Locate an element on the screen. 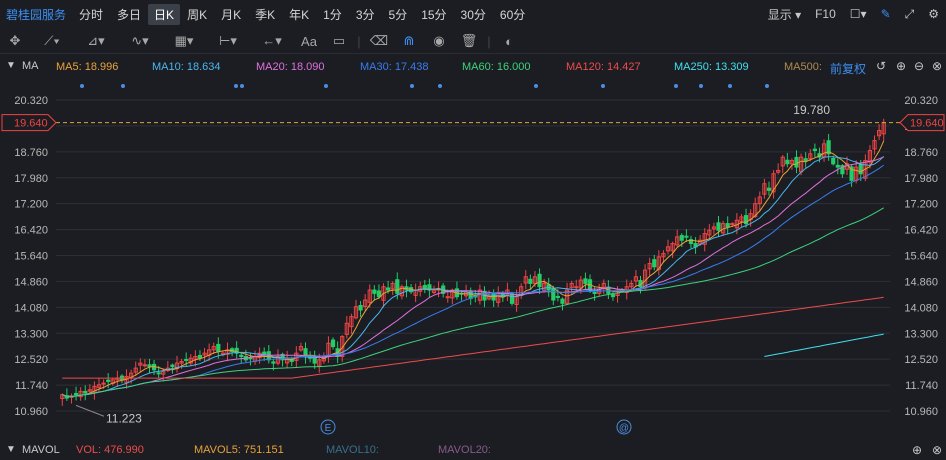 The width and height of the screenshot is (946, 460). y-tick-label-left: 16.420 is located at coordinates (31, 231).